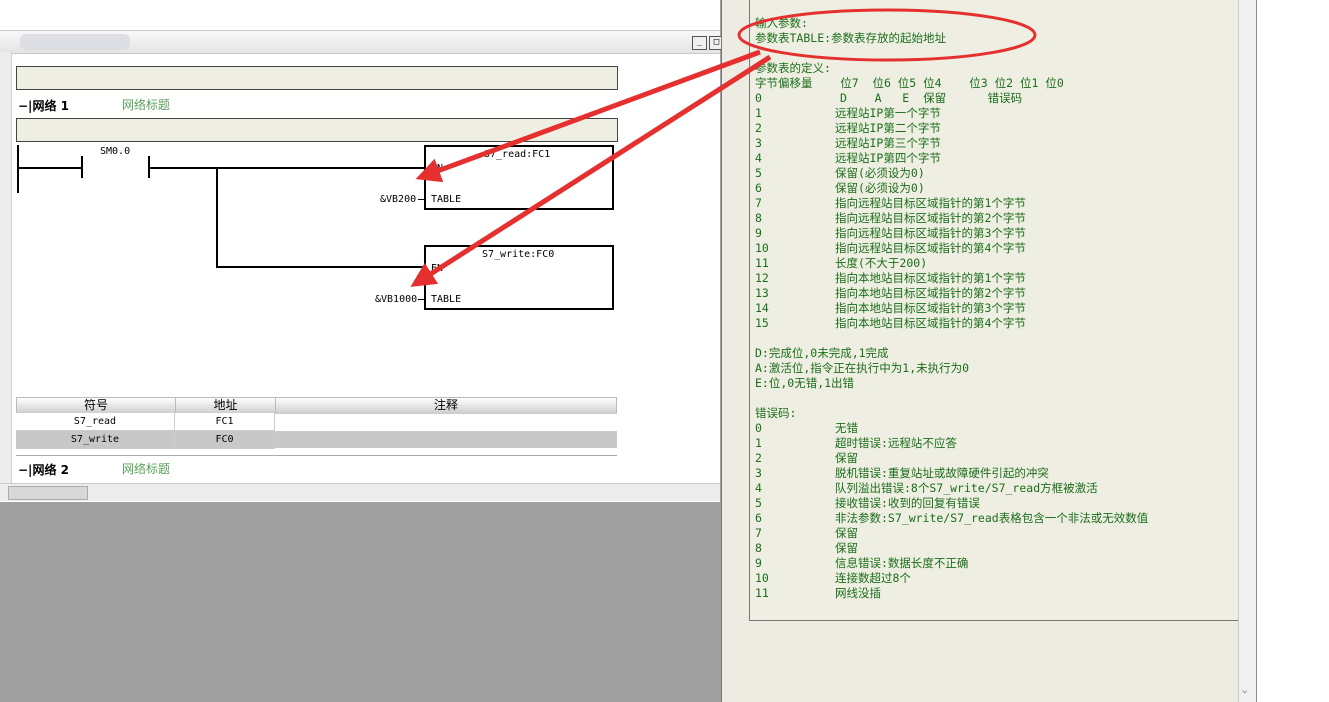 The width and height of the screenshot is (1329, 702). What do you see at coordinates (930, 323) in the screenshot?
I see `table-def-row-text: 指向本地站目标区域指针的第4个字节` at bounding box center [930, 323].